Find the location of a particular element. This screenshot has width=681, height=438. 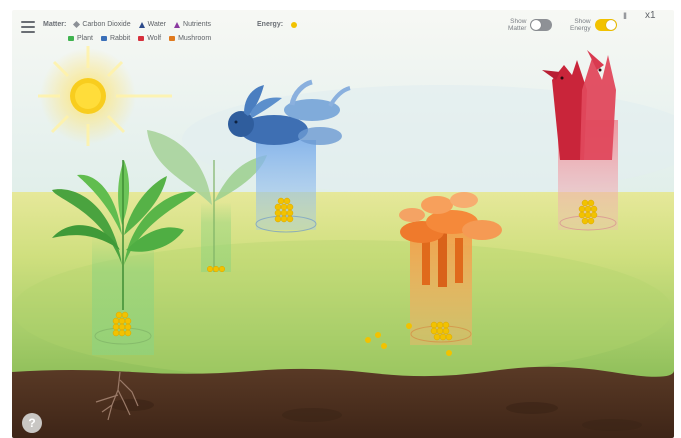

show-energy-control: Show Energy is located at coordinates (593, 25).